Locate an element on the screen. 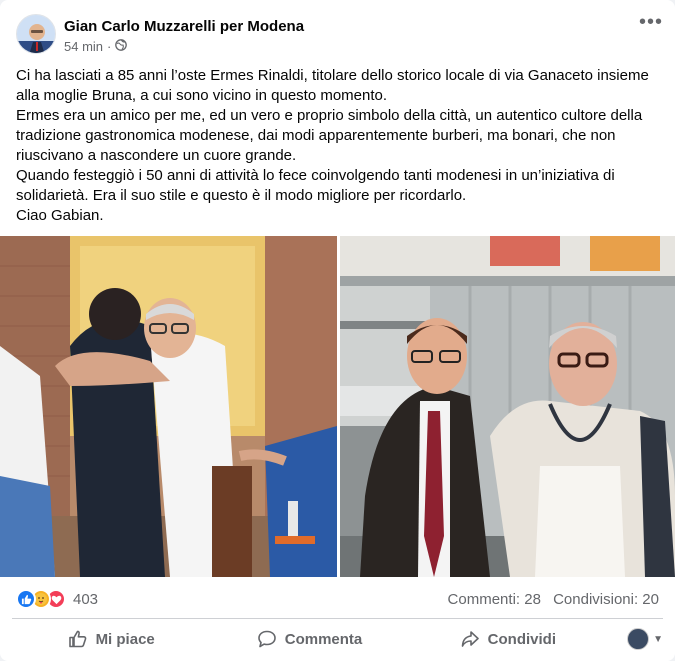 The height and width of the screenshot is (661, 675). actions-divider is located at coordinates (337, 618).